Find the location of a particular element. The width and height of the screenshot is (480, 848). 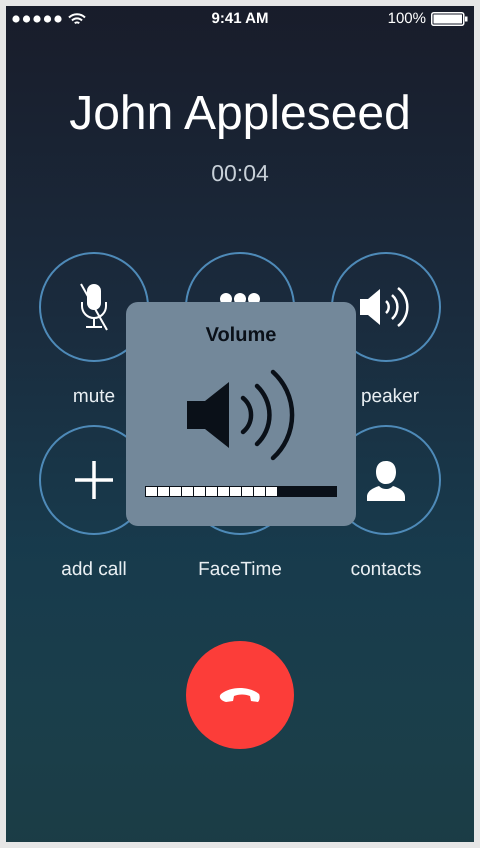

battery-percent: 100% is located at coordinates (407, 18).